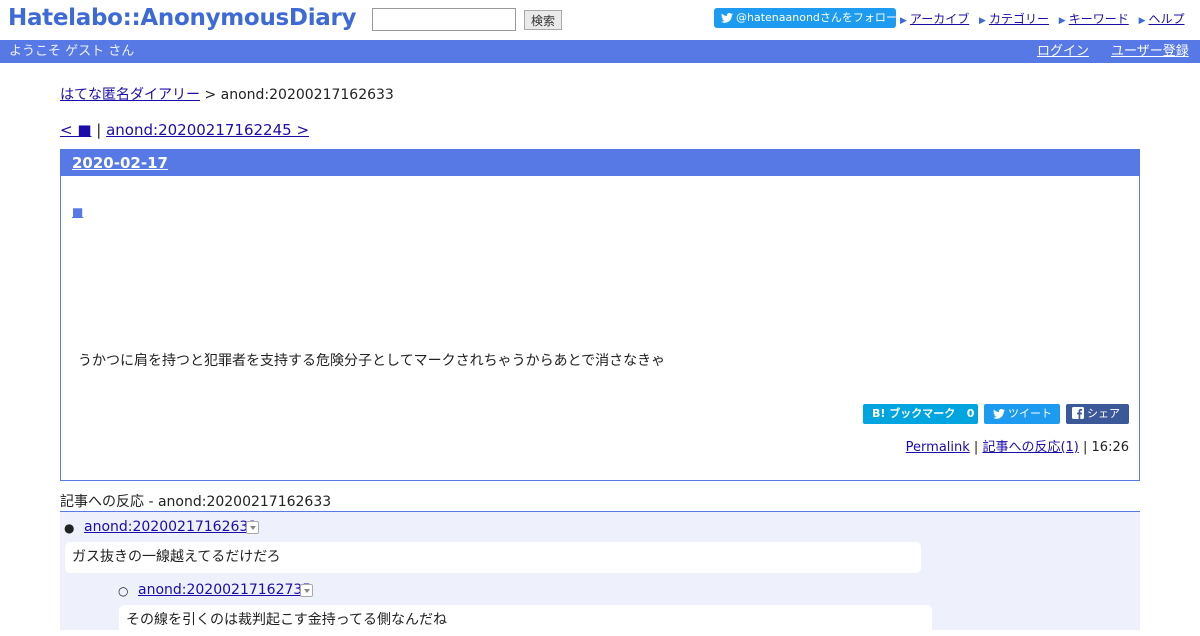 This screenshot has width=1200, height=636. I want to click on twitter-follow-button: @hatenaanondさんをフォロー, so click(805, 18).